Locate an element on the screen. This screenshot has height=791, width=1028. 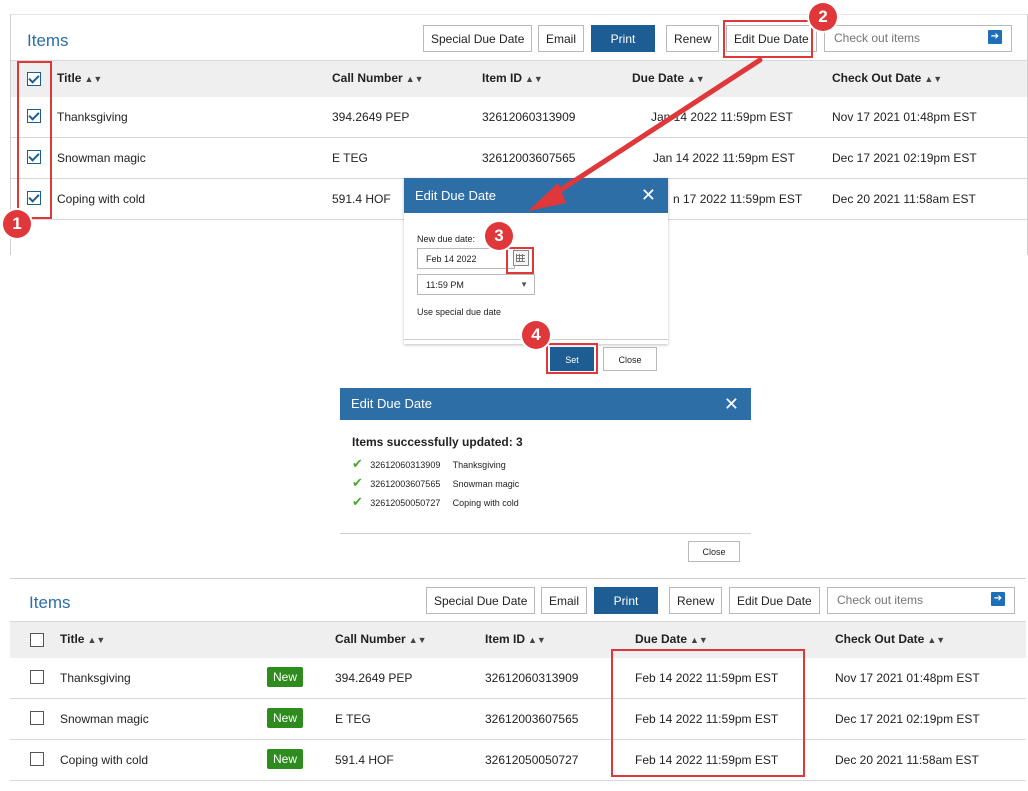
result-item-title: Thanksgiving is located at coordinates (479, 465).